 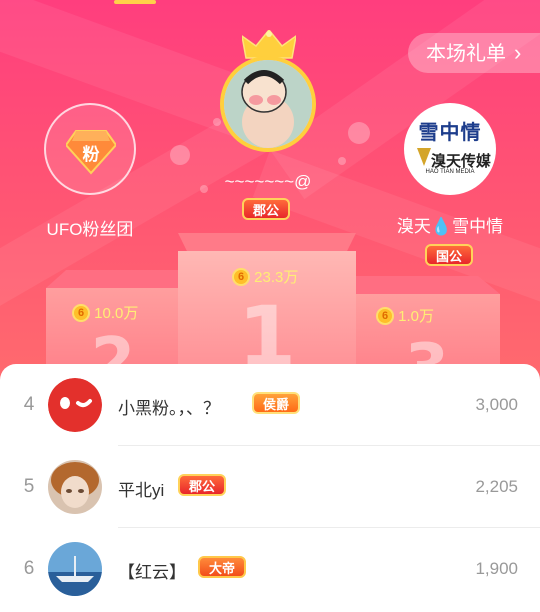 What do you see at coordinates (496, 568) in the screenshot?
I see `contribution-value: 1,900` at bounding box center [496, 568].